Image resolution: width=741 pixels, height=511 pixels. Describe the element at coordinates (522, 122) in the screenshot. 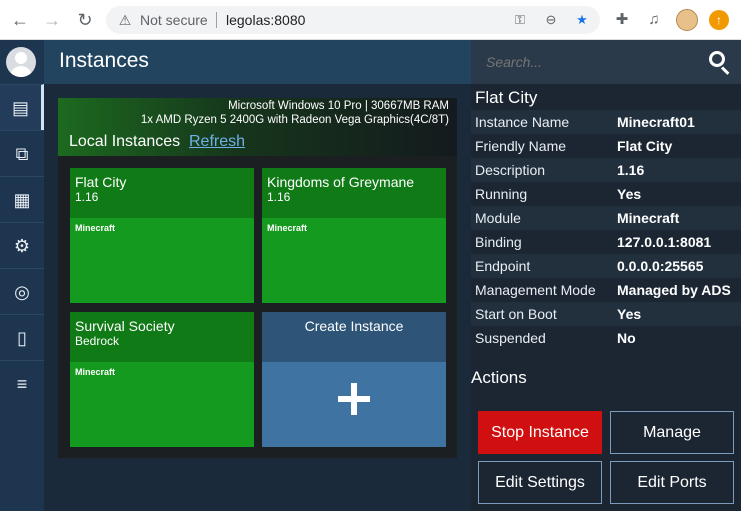

I see `detail-key: Instance Name` at that location.